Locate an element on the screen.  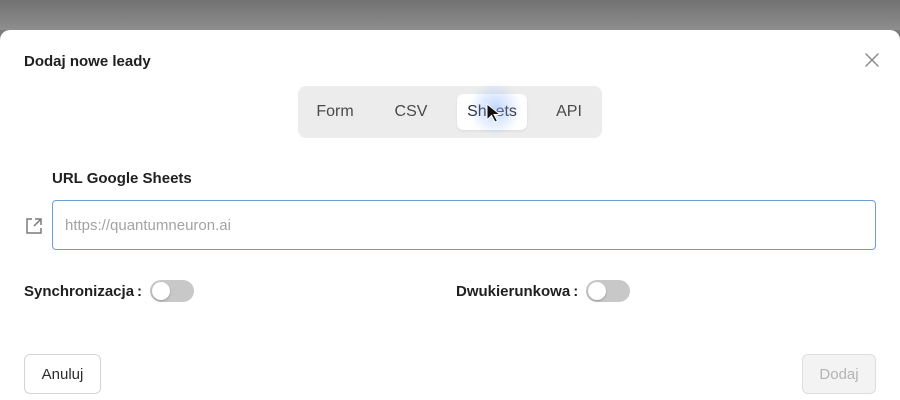
bidirectional-label-colon: : is located at coordinates (576, 291).